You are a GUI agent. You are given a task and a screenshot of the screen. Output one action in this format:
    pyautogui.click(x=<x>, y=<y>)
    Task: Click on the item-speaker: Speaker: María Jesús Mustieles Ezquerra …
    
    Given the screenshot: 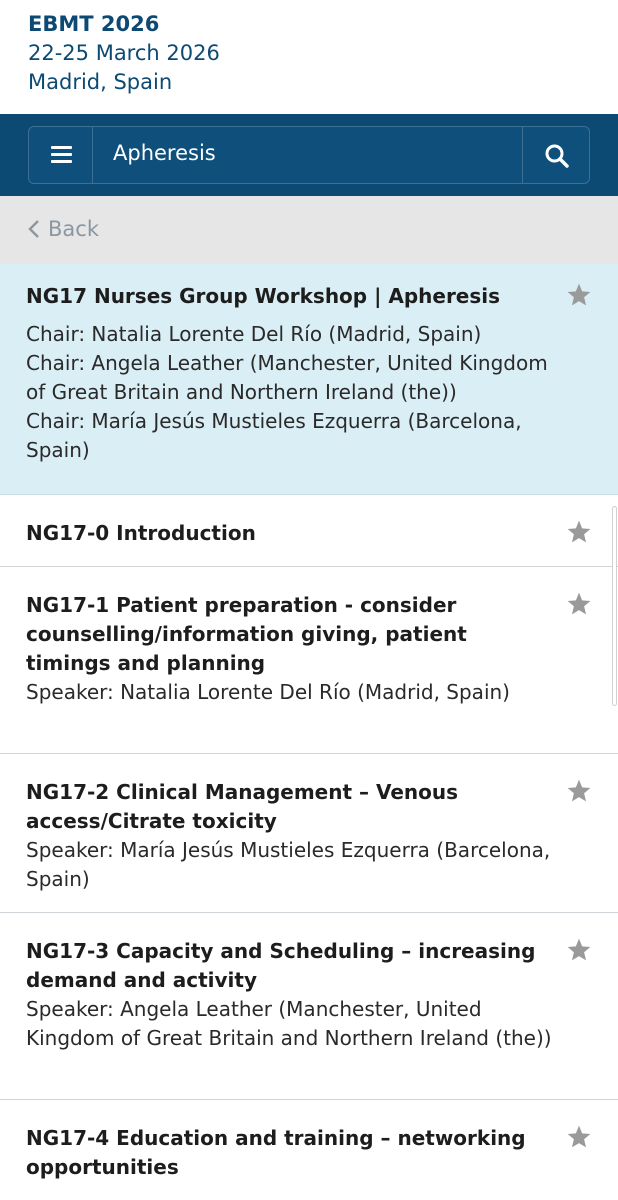 What is the action you would take?
    pyautogui.click(x=288, y=864)
    